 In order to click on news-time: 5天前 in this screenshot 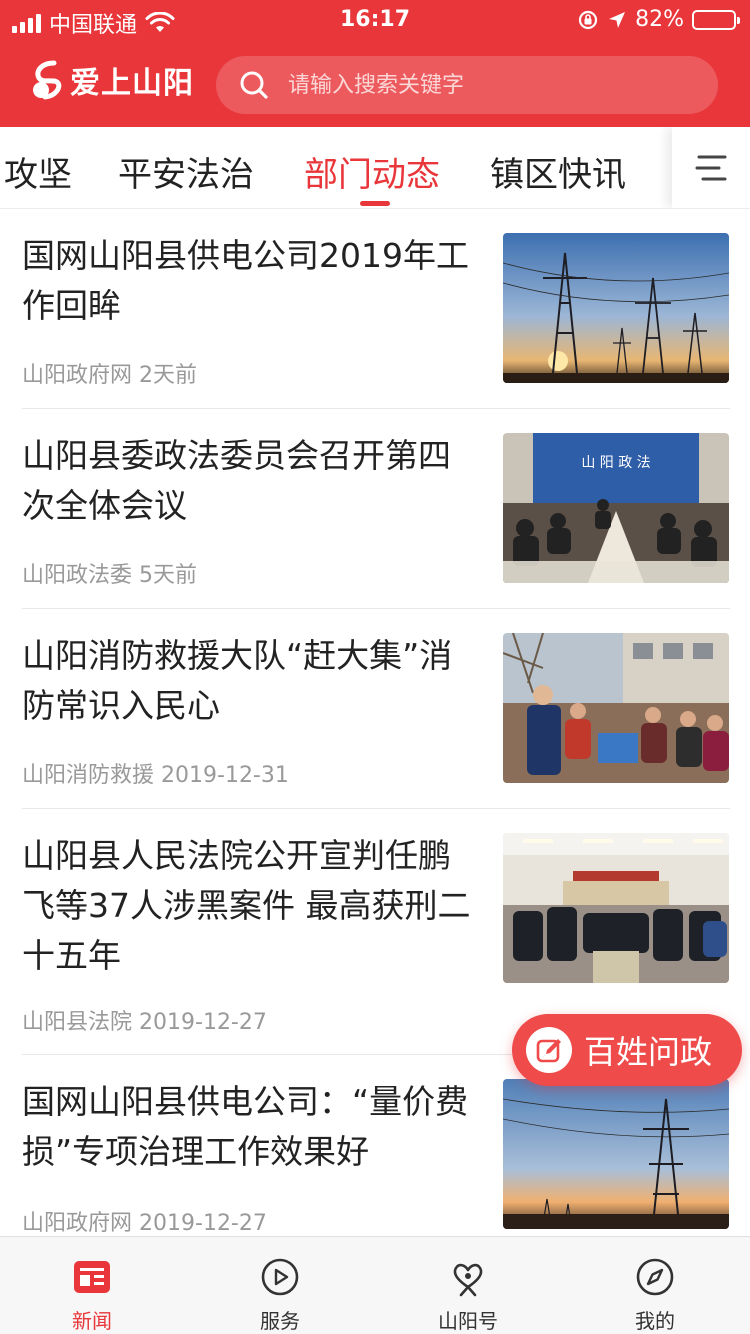, I will do `click(168, 575)`.